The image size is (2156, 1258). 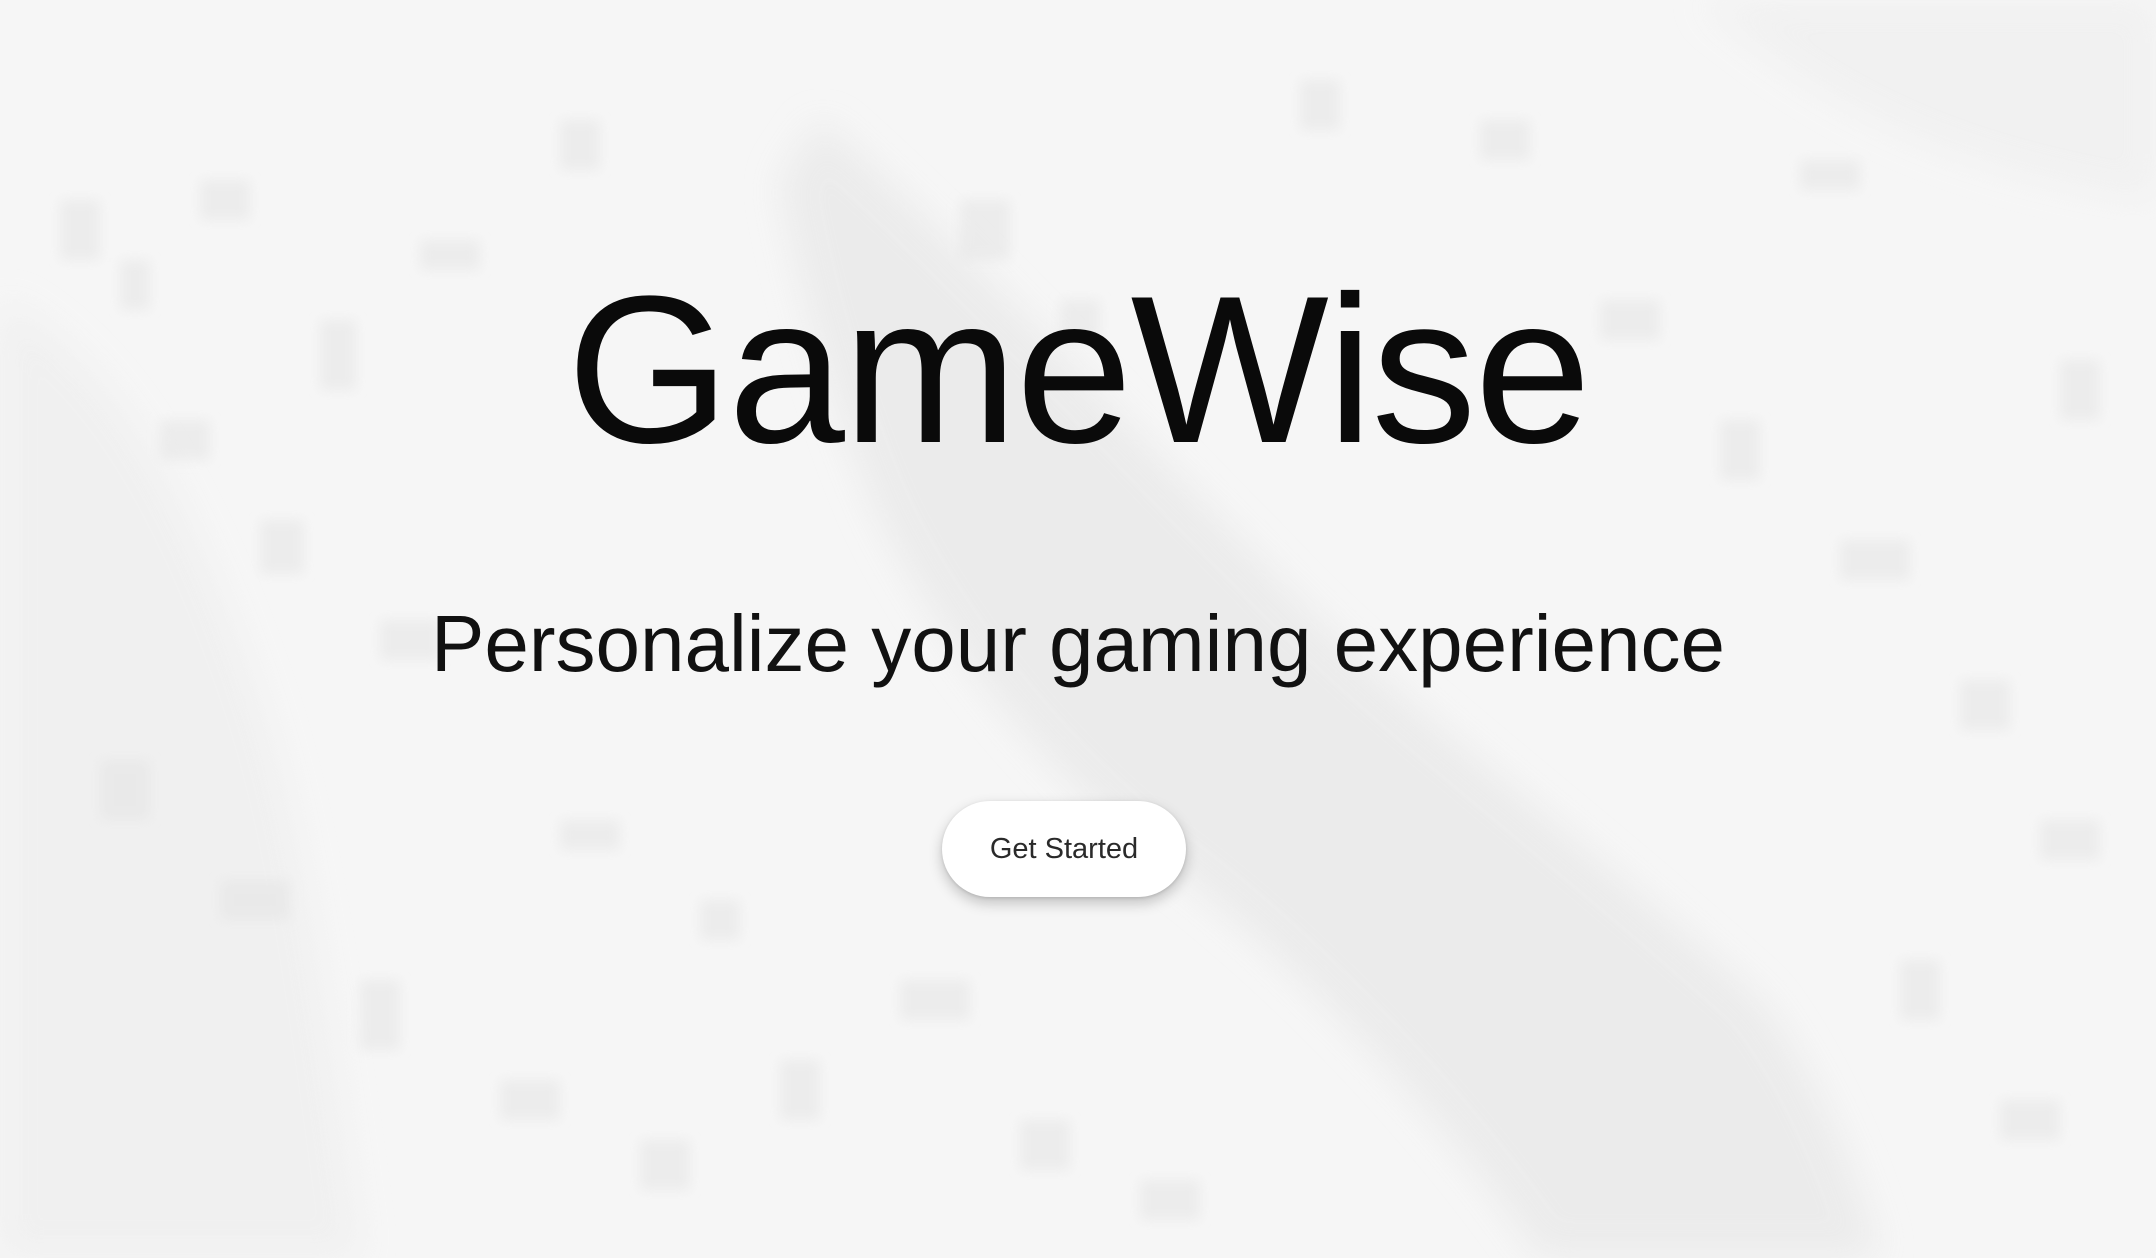 I want to click on tagline: Personalize your gaming experience, so click(x=1078, y=643).